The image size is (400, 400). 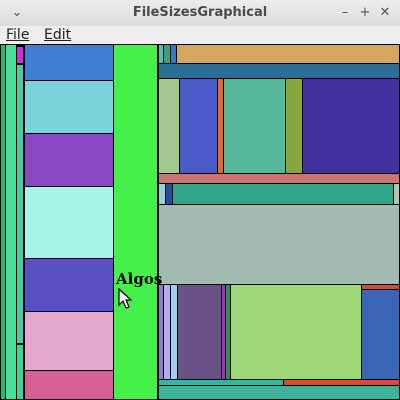 I want to click on algos-label: Algos, so click(x=139, y=279).